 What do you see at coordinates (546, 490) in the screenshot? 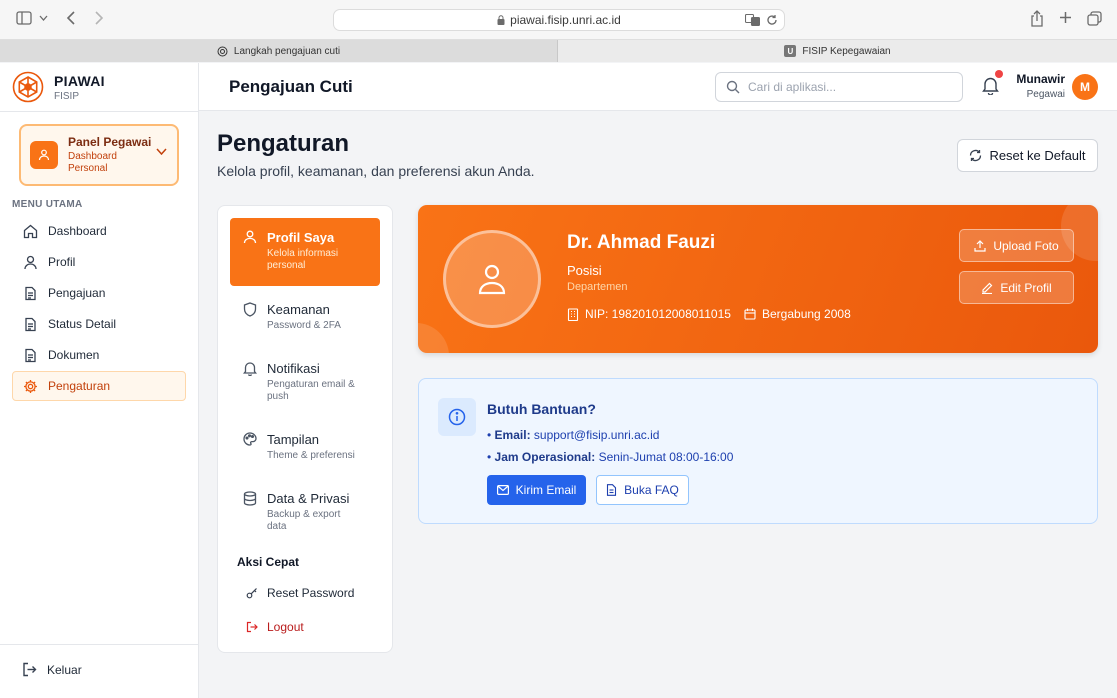
I see `send-email-label: Kirim Email` at bounding box center [546, 490].